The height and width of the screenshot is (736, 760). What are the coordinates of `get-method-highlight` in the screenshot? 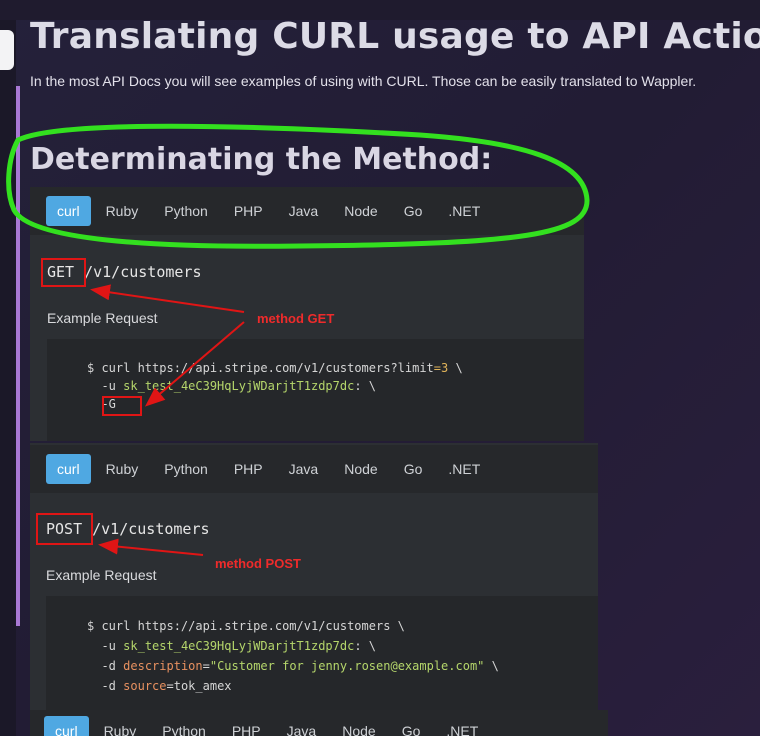 It's located at (63, 272).